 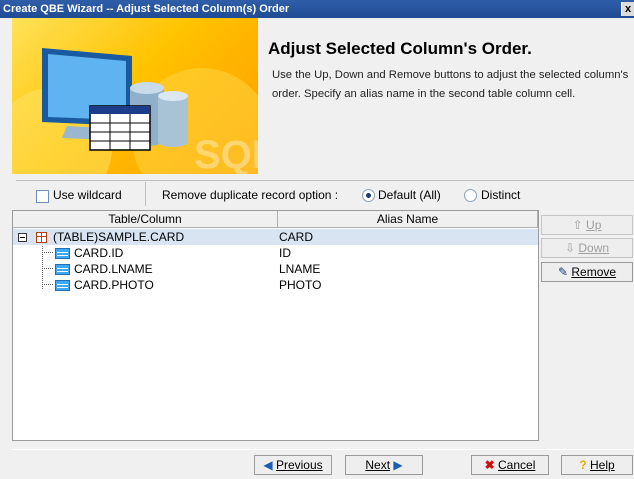 What do you see at coordinates (275, 269) in the screenshot?
I see `table-row: CARD.LNAME LNAME` at bounding box center [275, 269].